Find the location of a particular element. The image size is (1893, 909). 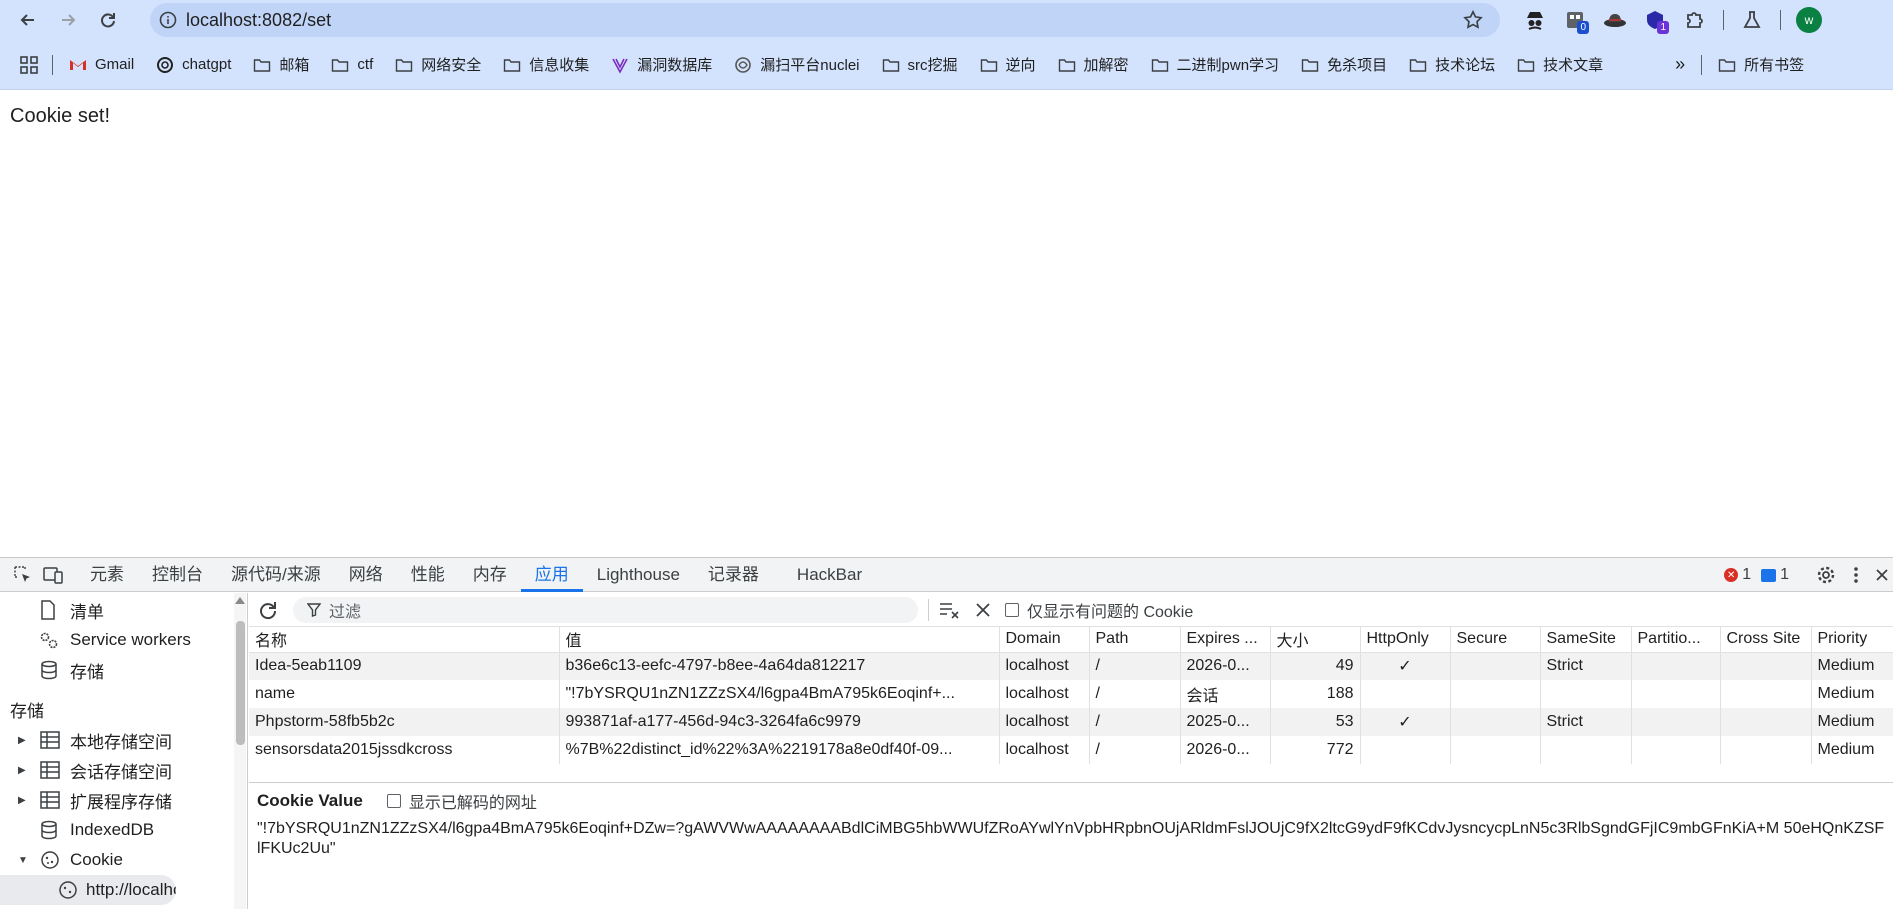

all-bookmarks-folder: 所有书签 is located at coordinates (1761, 64).